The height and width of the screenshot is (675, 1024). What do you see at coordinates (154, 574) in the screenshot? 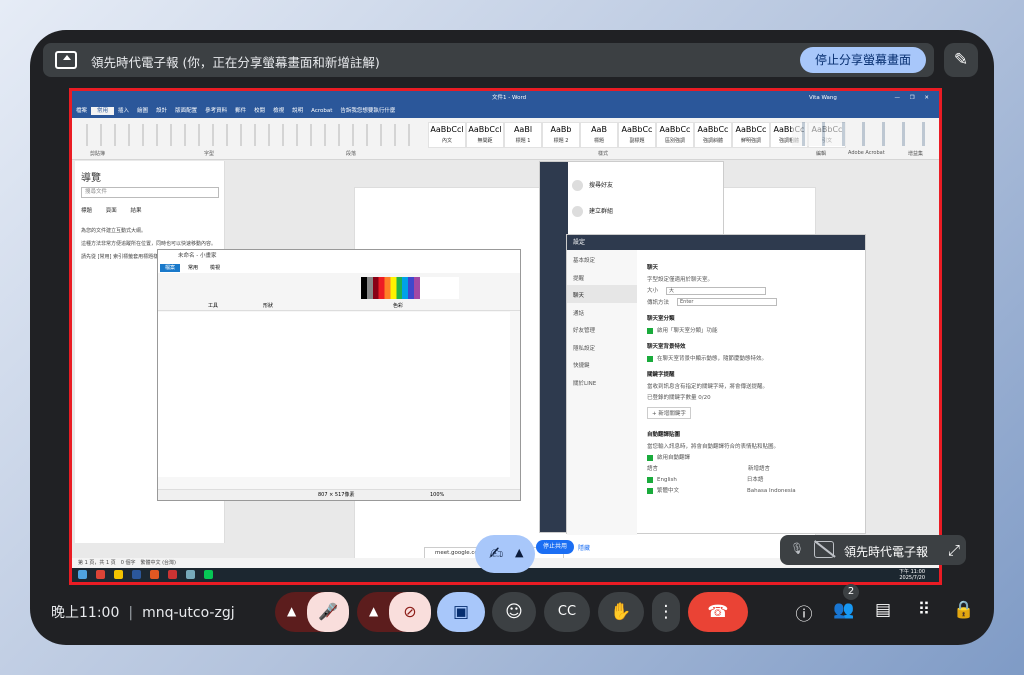
I see `firefox-icon` at bounding box center [154, 574].